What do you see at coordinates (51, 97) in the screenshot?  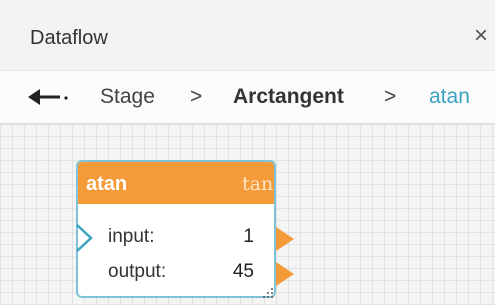 I see `back-arrow-icon` at bounding box center [51, 97].